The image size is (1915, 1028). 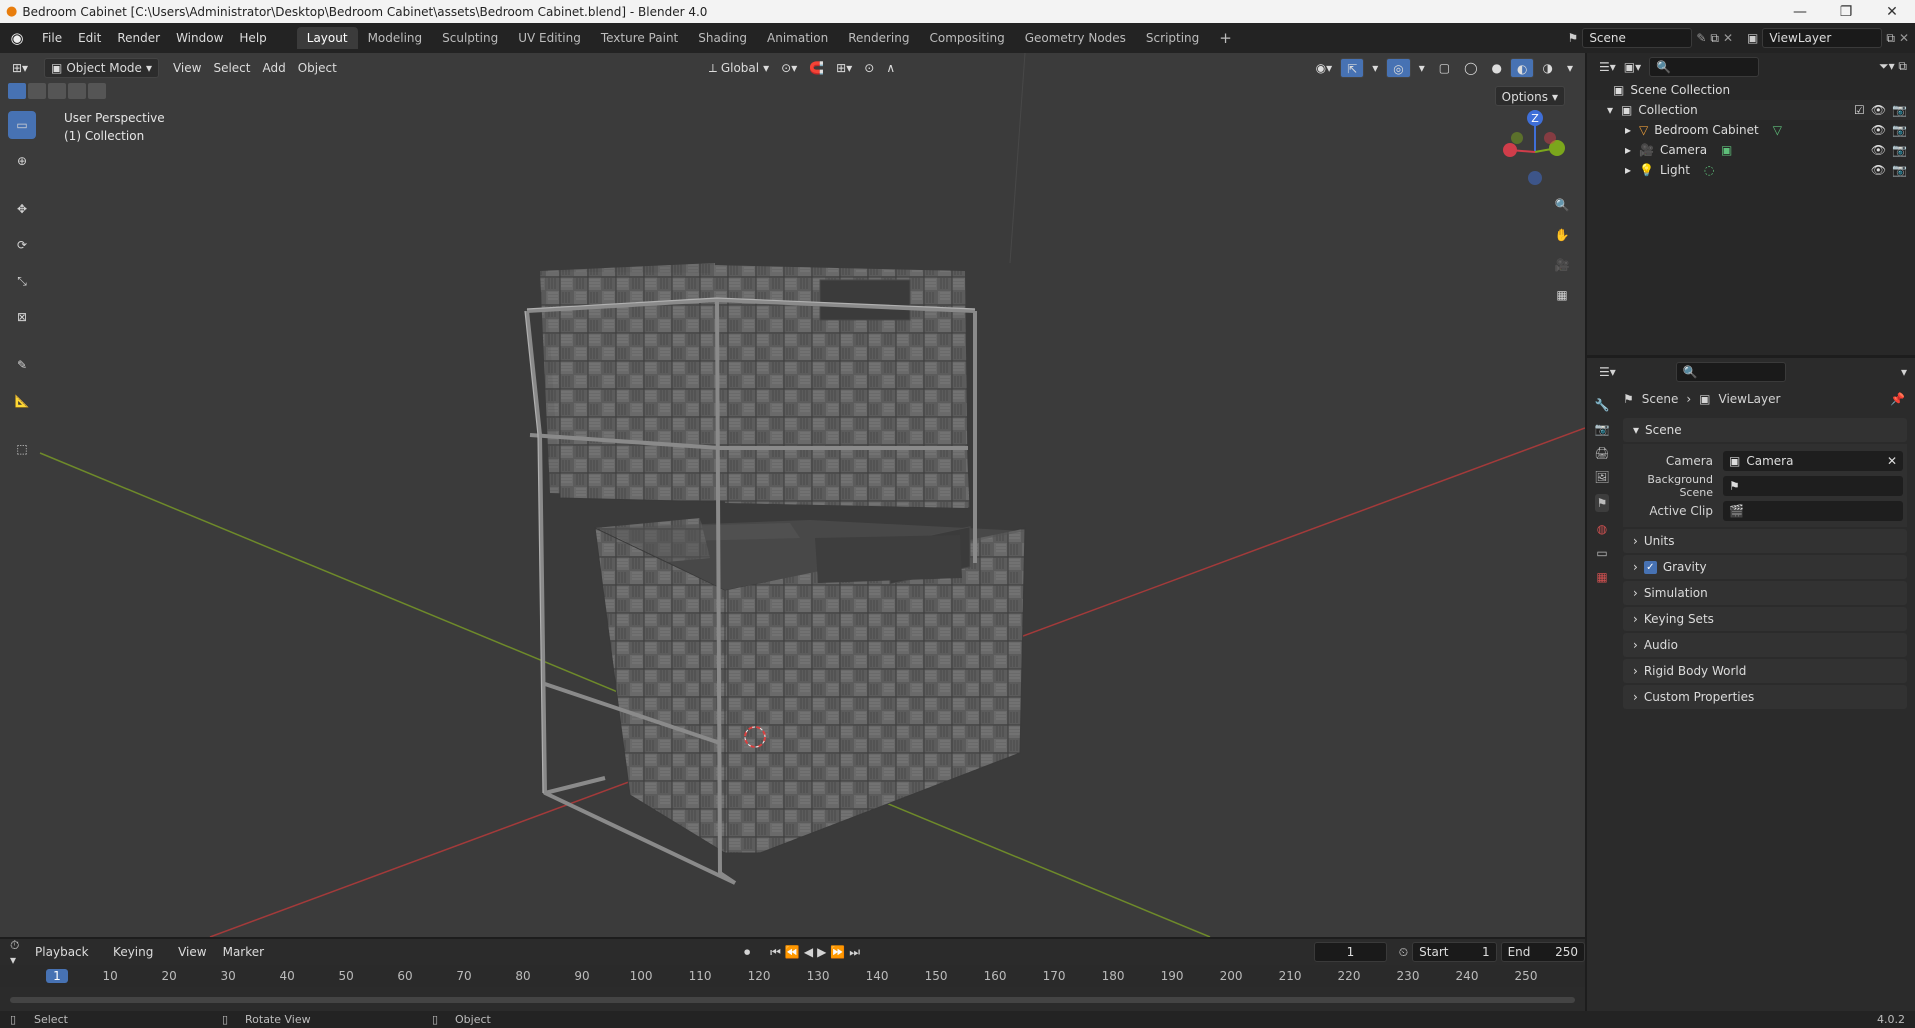 What do you see at coordinates (327, 38) in the screenshot?
I see `tab-layout: Layout` at bounding box center [327, 38].